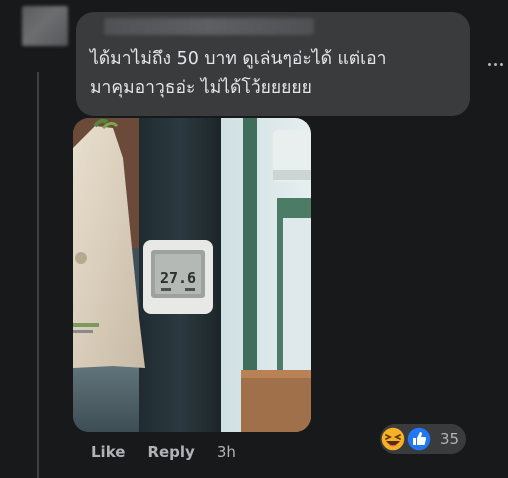 This screenshot has width=508, height=478. I want to click on reaction-summary: 35, so click(423, 439).